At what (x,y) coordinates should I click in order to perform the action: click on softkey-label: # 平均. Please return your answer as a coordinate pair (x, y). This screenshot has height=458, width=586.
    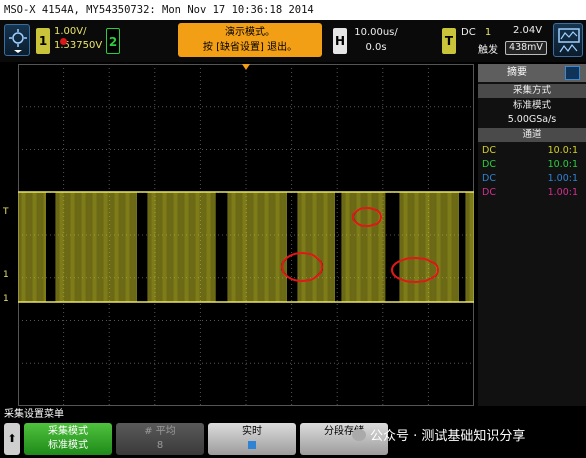
    Looking at the image, I should click on (160, 431).